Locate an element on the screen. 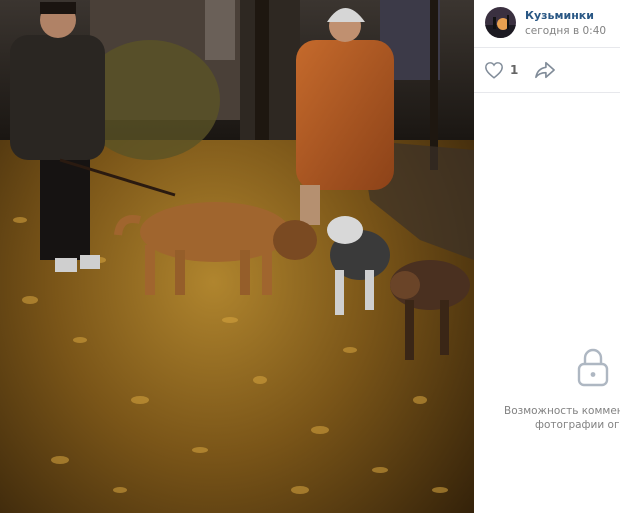 This screenshot has height=513, width=620. heart-icon is located at coordinates (494, 70).